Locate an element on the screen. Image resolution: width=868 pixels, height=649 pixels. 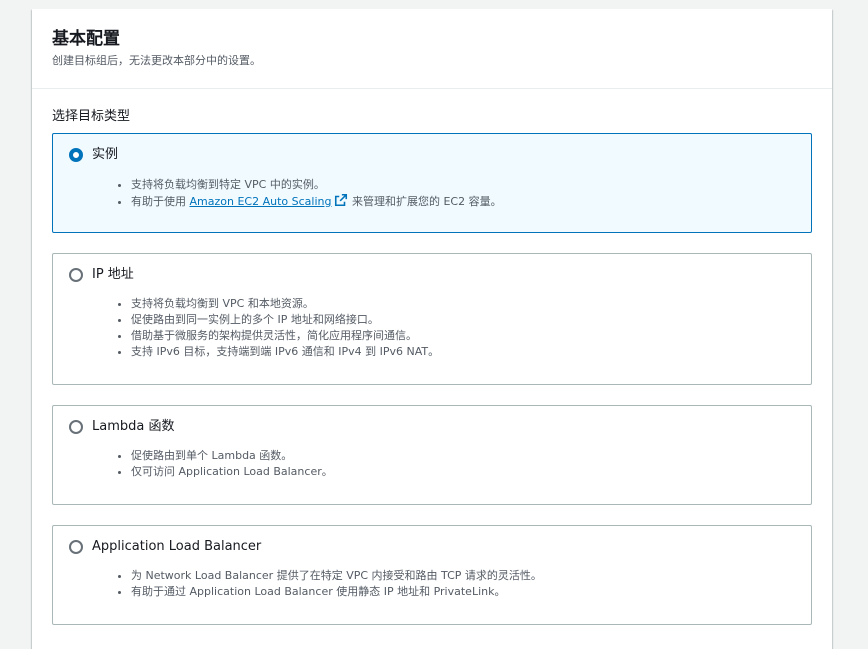
option-header: Lambda 函数 is located at coordinates (121, 427).